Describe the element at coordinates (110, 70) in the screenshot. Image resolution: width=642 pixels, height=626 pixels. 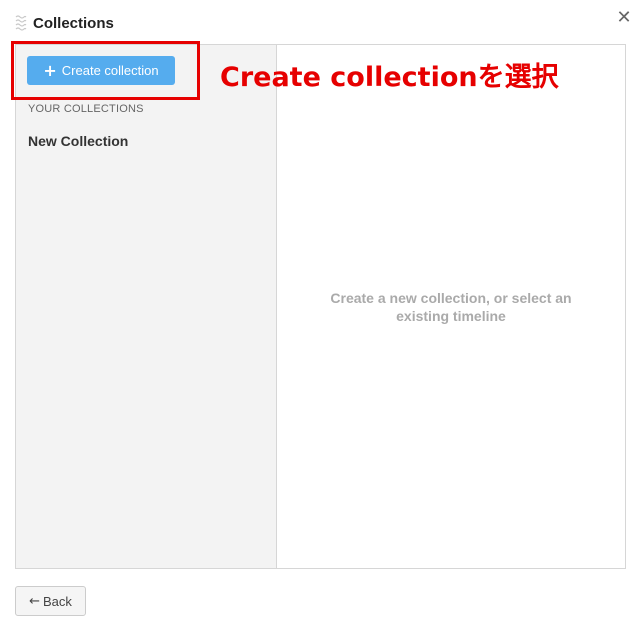
I see `create-collection-label: Create collection` at that location.